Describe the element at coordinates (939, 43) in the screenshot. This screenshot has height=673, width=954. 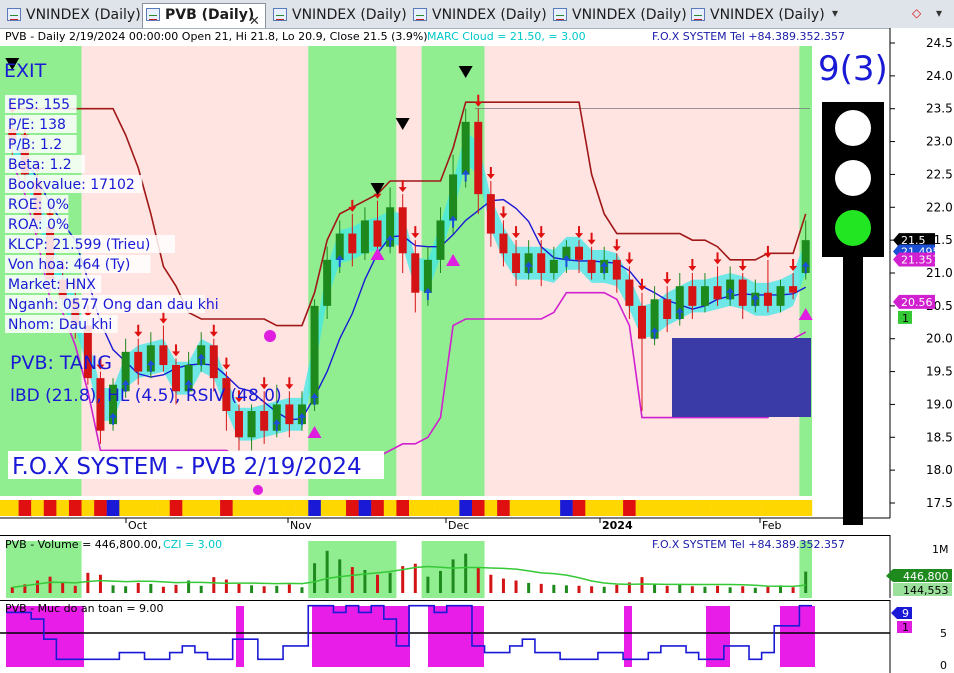
I see `price-axis-tick: 24.5` at that location.